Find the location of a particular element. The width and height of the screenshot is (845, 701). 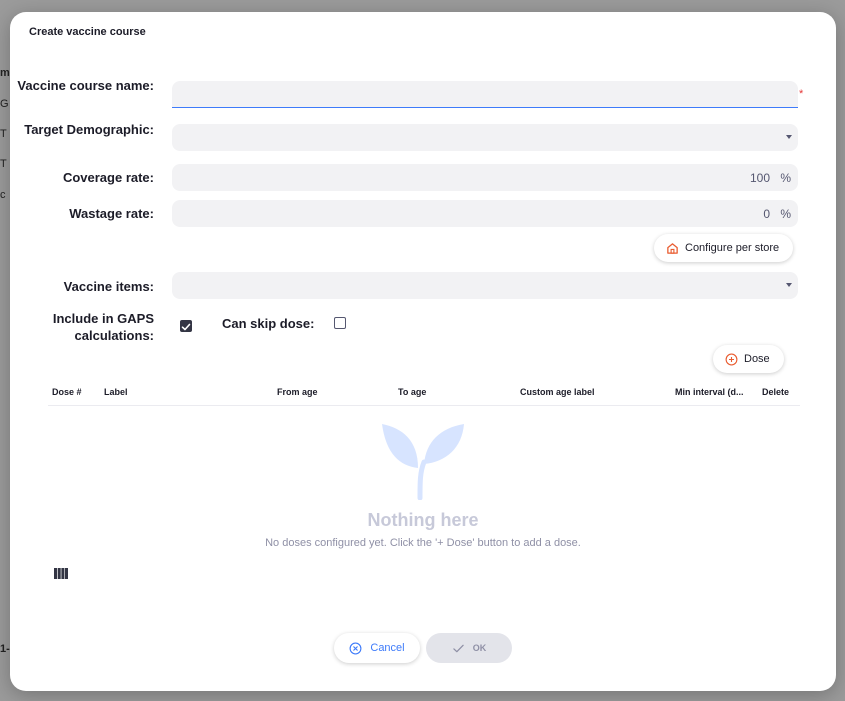

cancel-button: Cancel is located at coordinates (377, 648).